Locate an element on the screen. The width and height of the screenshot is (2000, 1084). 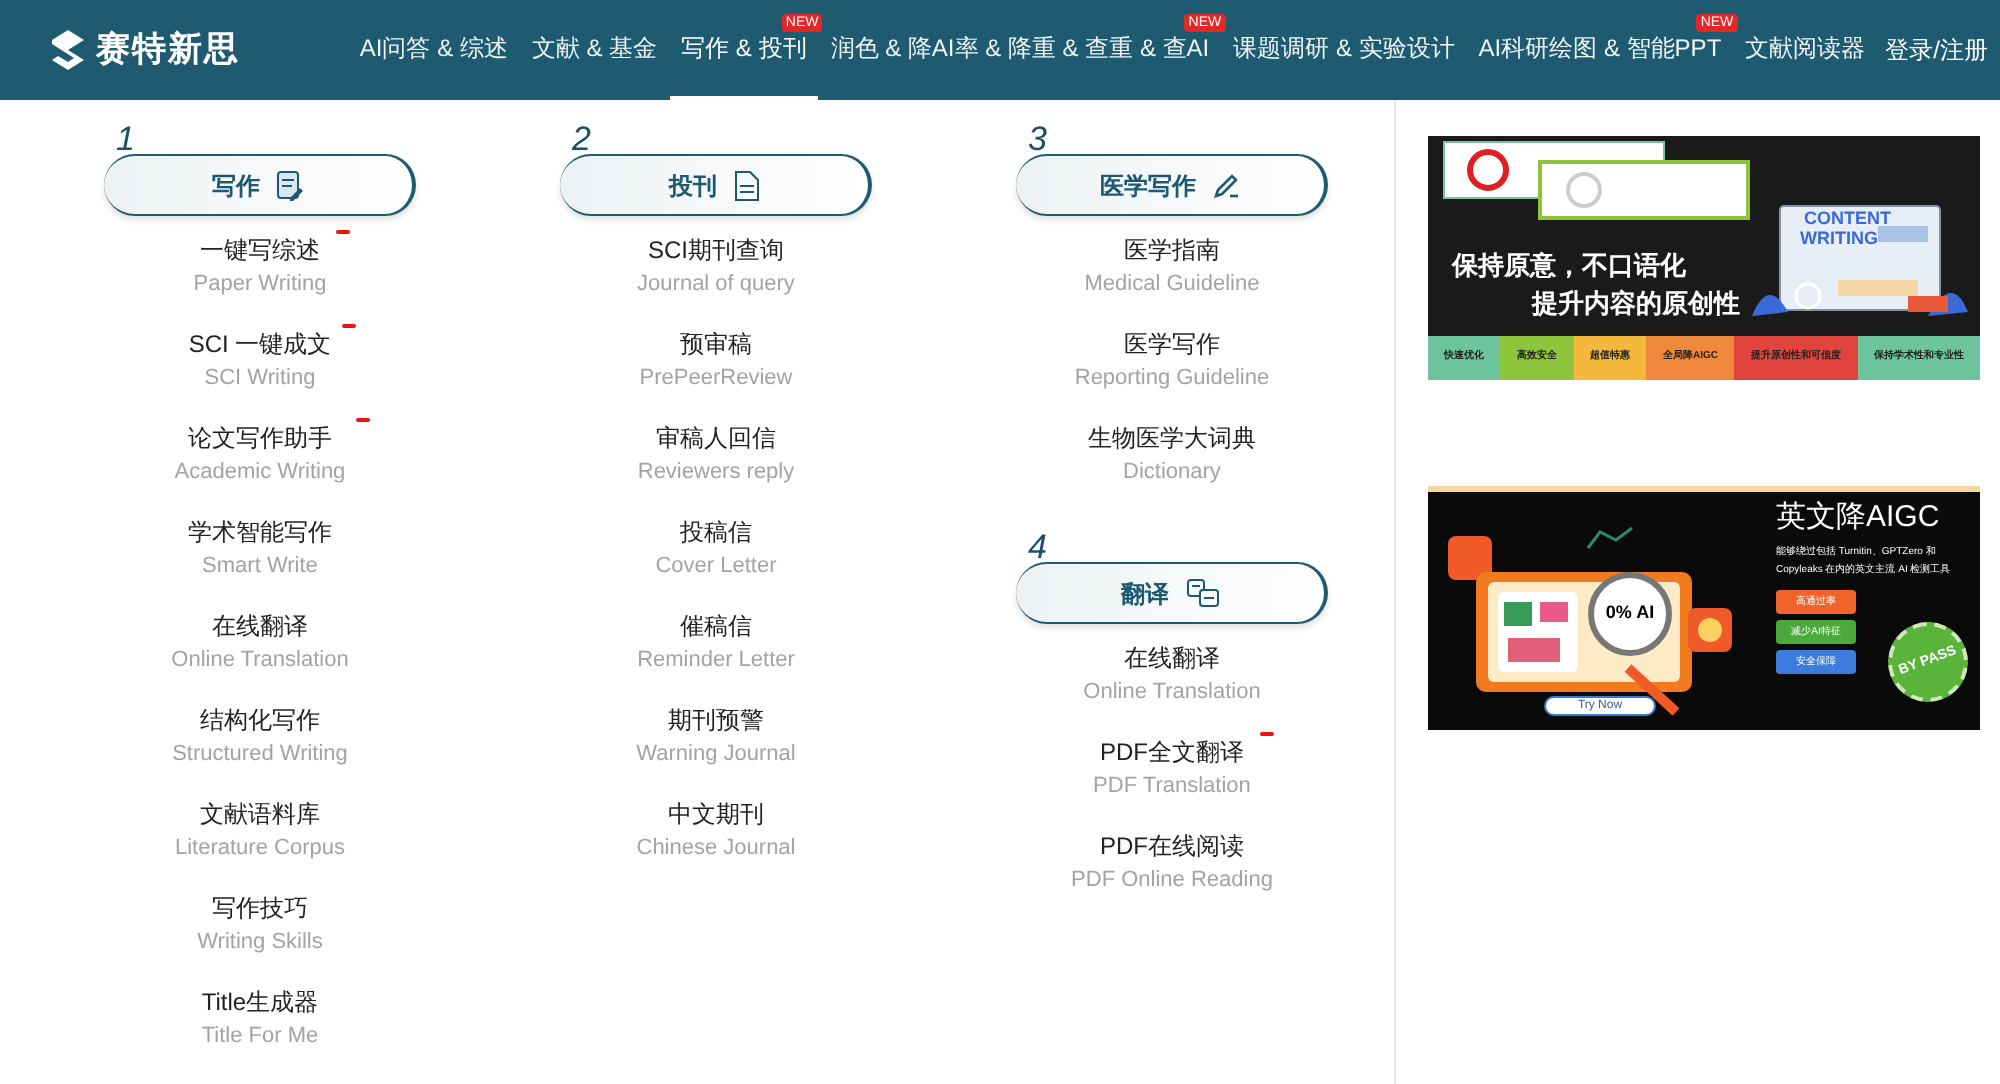
section-header: 投刊 is located at coordinates (716, 185).